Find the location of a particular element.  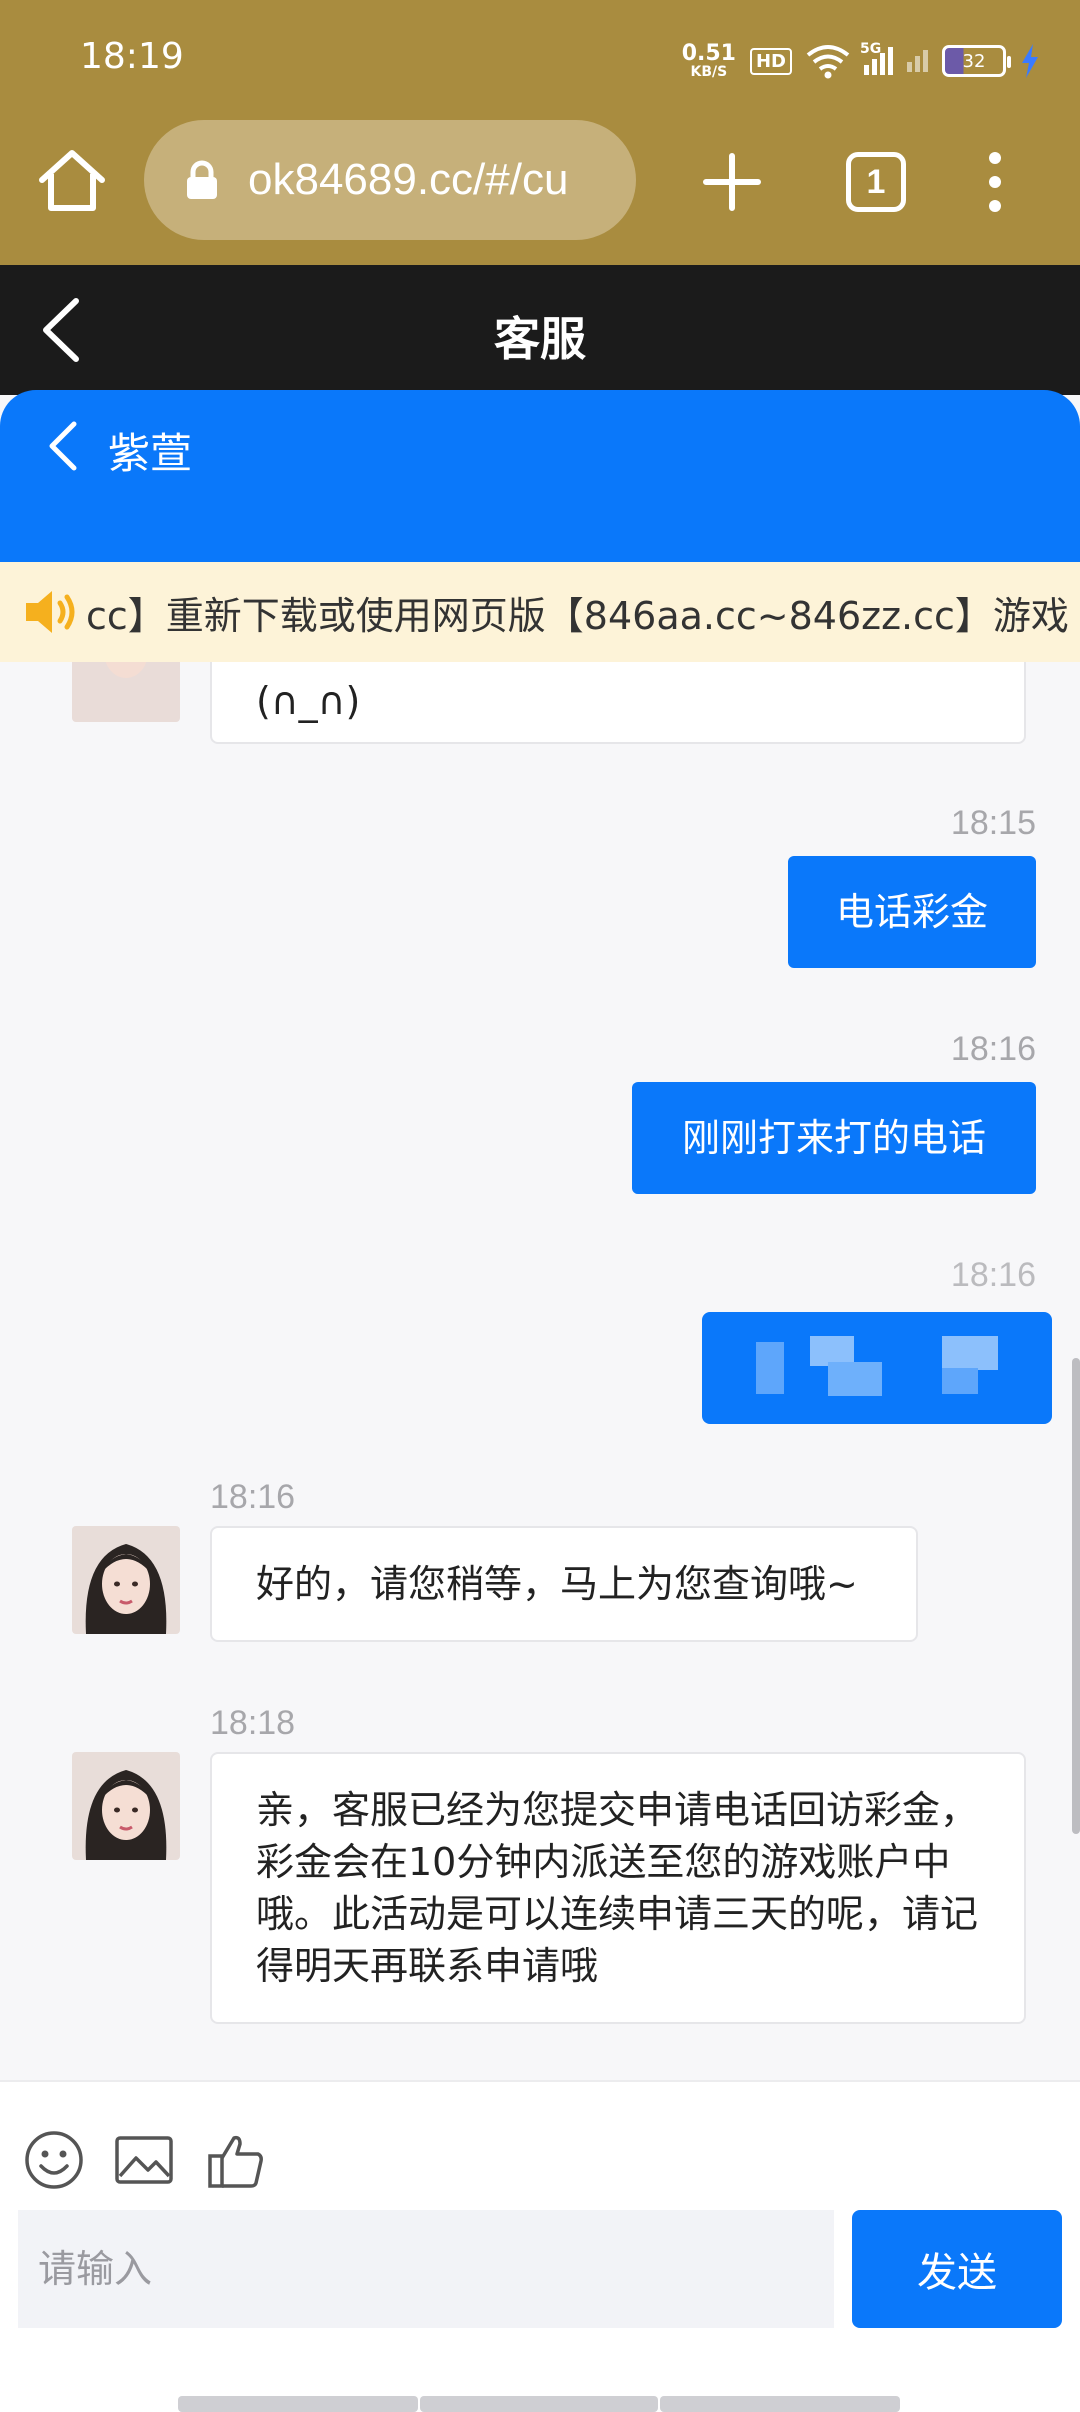

network-speed-unit: KB/S is located at coordinates (709, 72).